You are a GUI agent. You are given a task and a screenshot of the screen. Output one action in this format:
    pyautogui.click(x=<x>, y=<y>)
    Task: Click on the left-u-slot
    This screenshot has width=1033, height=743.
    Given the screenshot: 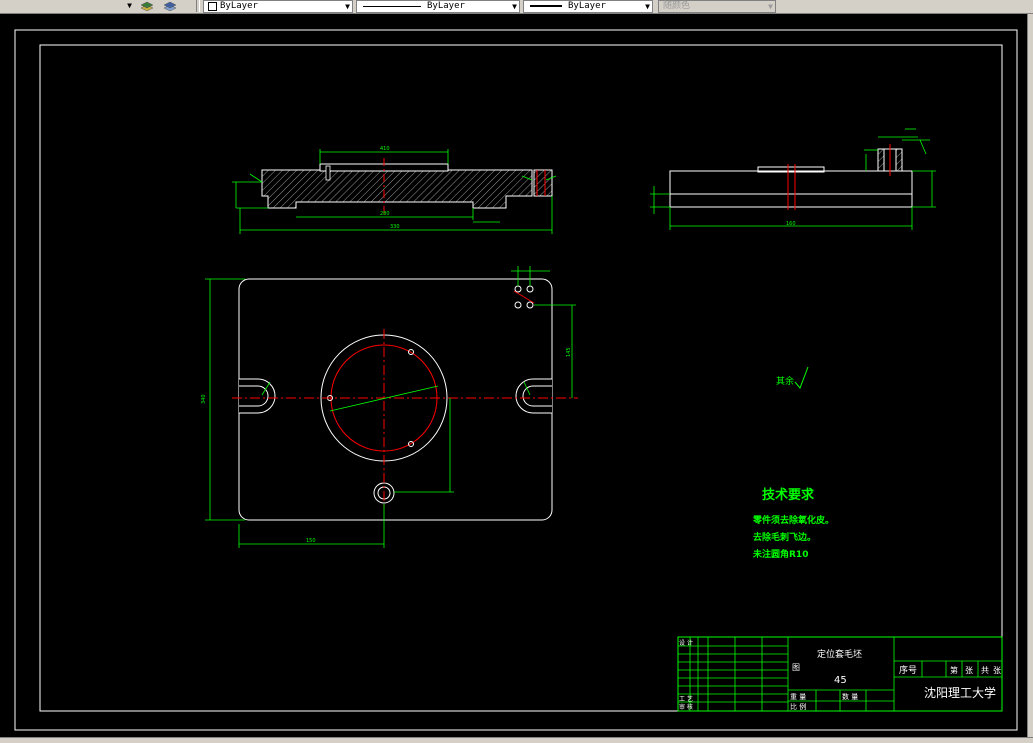 What is the action you would take?
    pyautogui.click(x=257, y=396)
    